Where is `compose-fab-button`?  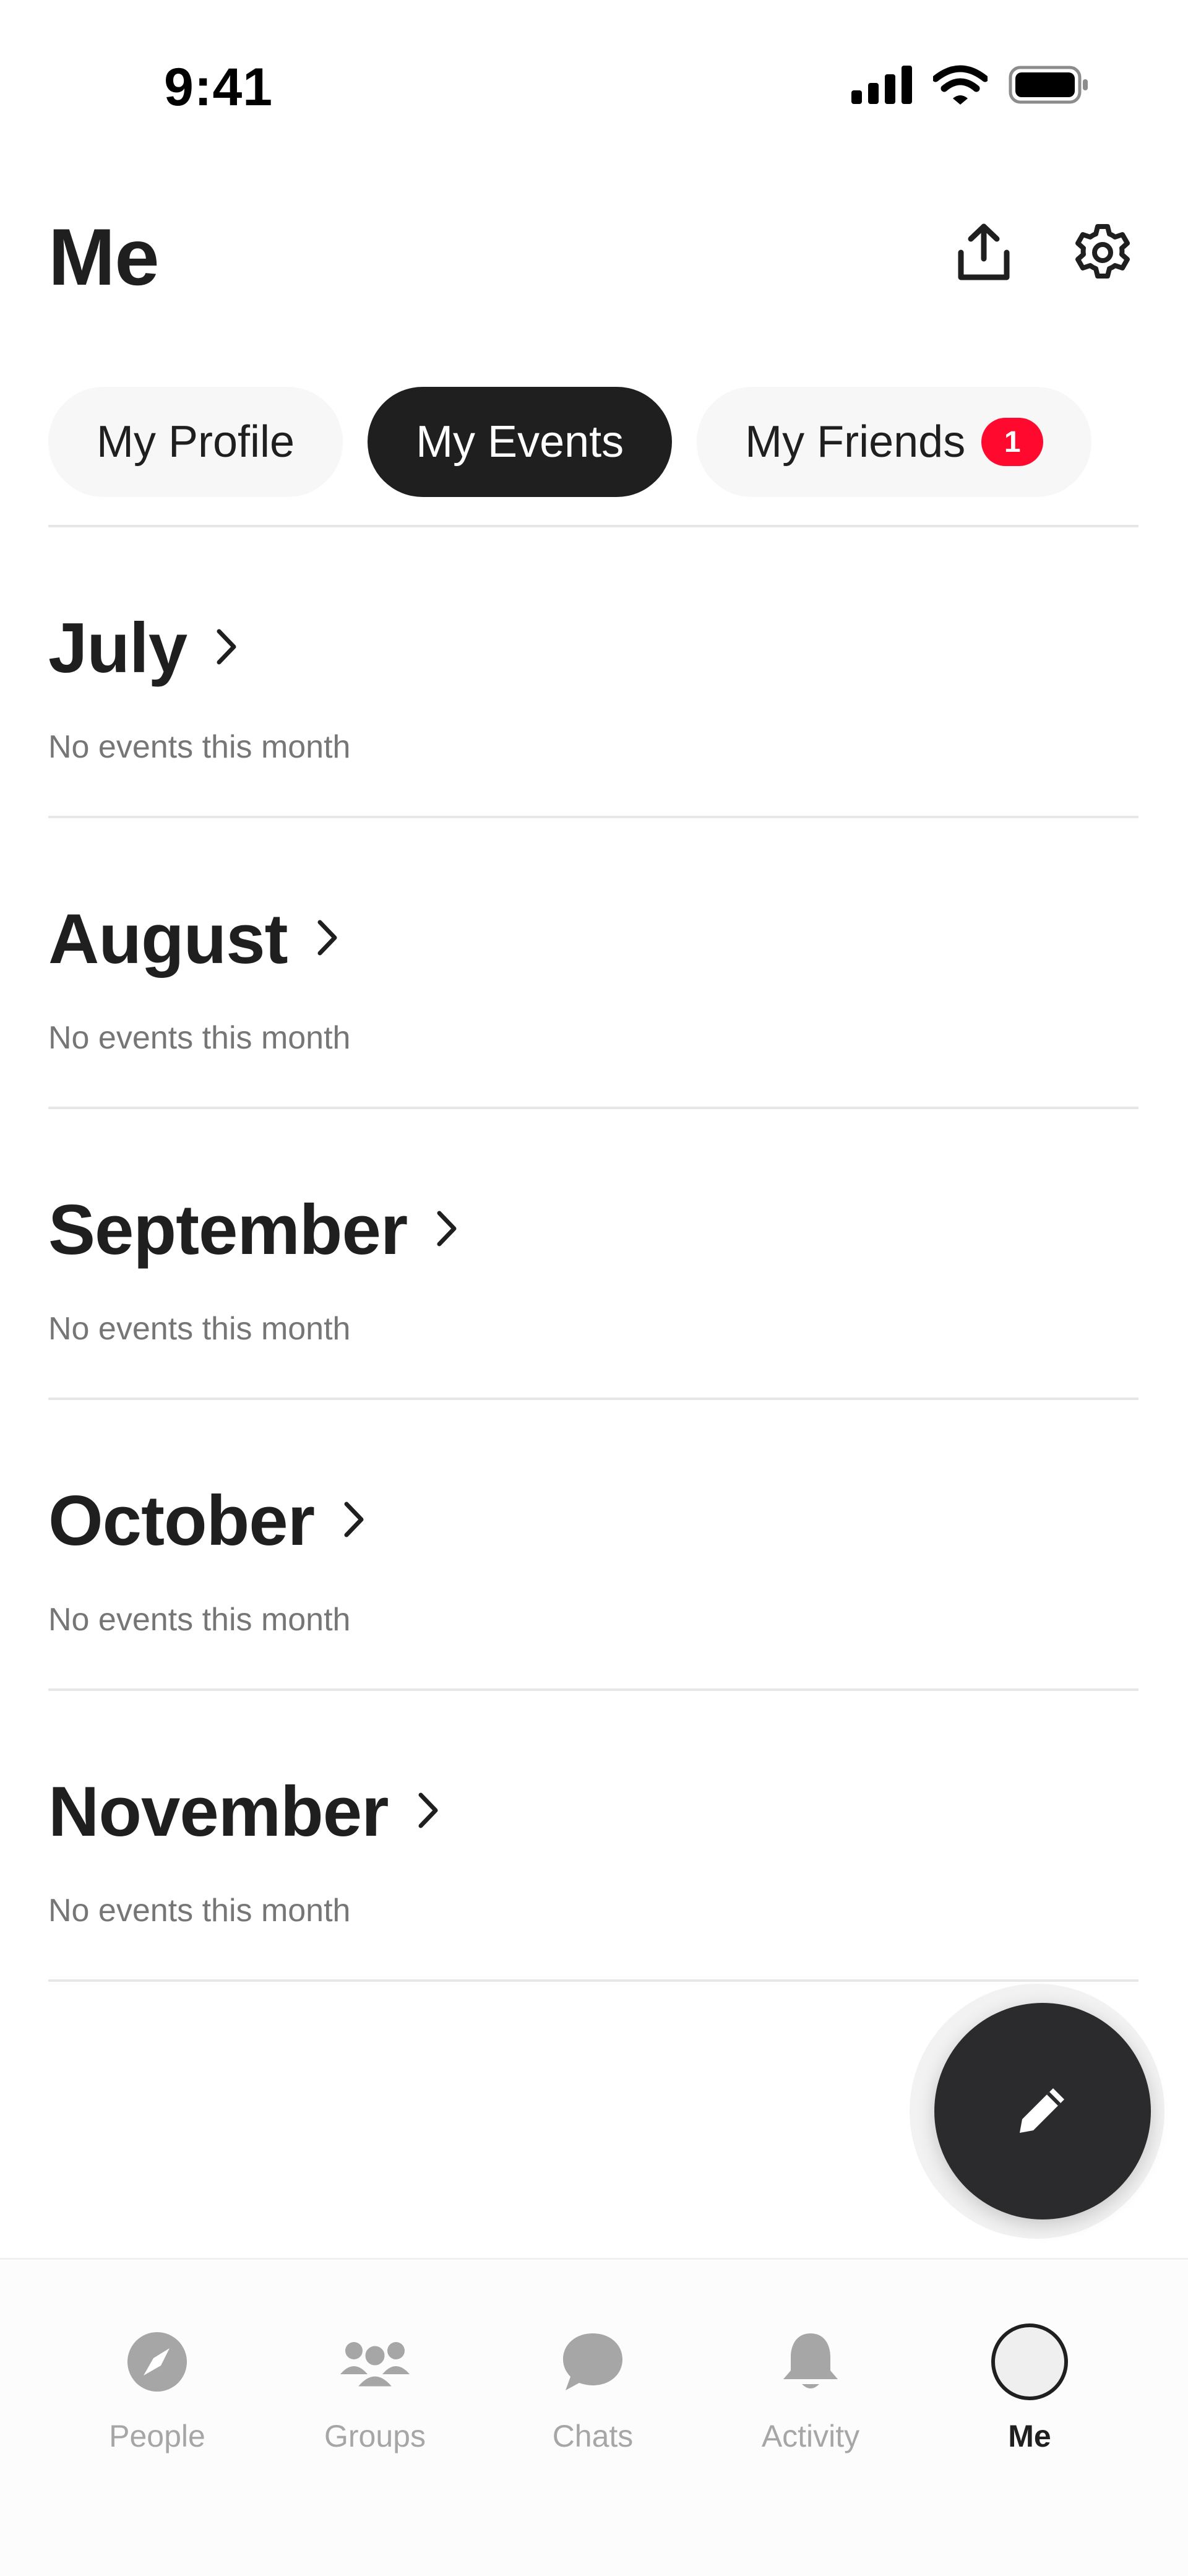
compose-fab-button is located at coordinates (1042, 2111).